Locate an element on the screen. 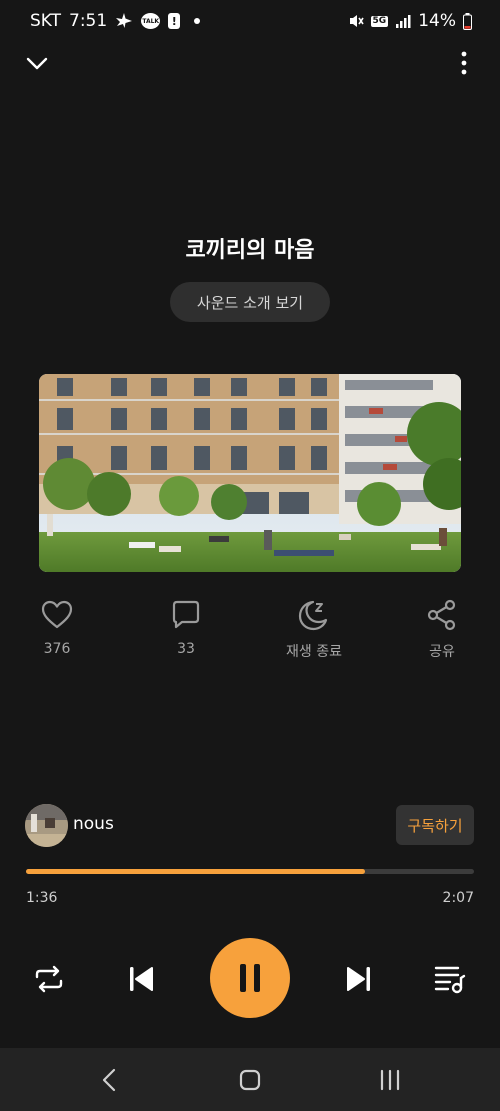 The height and width of the screenshot is (1111, 500). avatar-image is located at coordinates (46, 825).